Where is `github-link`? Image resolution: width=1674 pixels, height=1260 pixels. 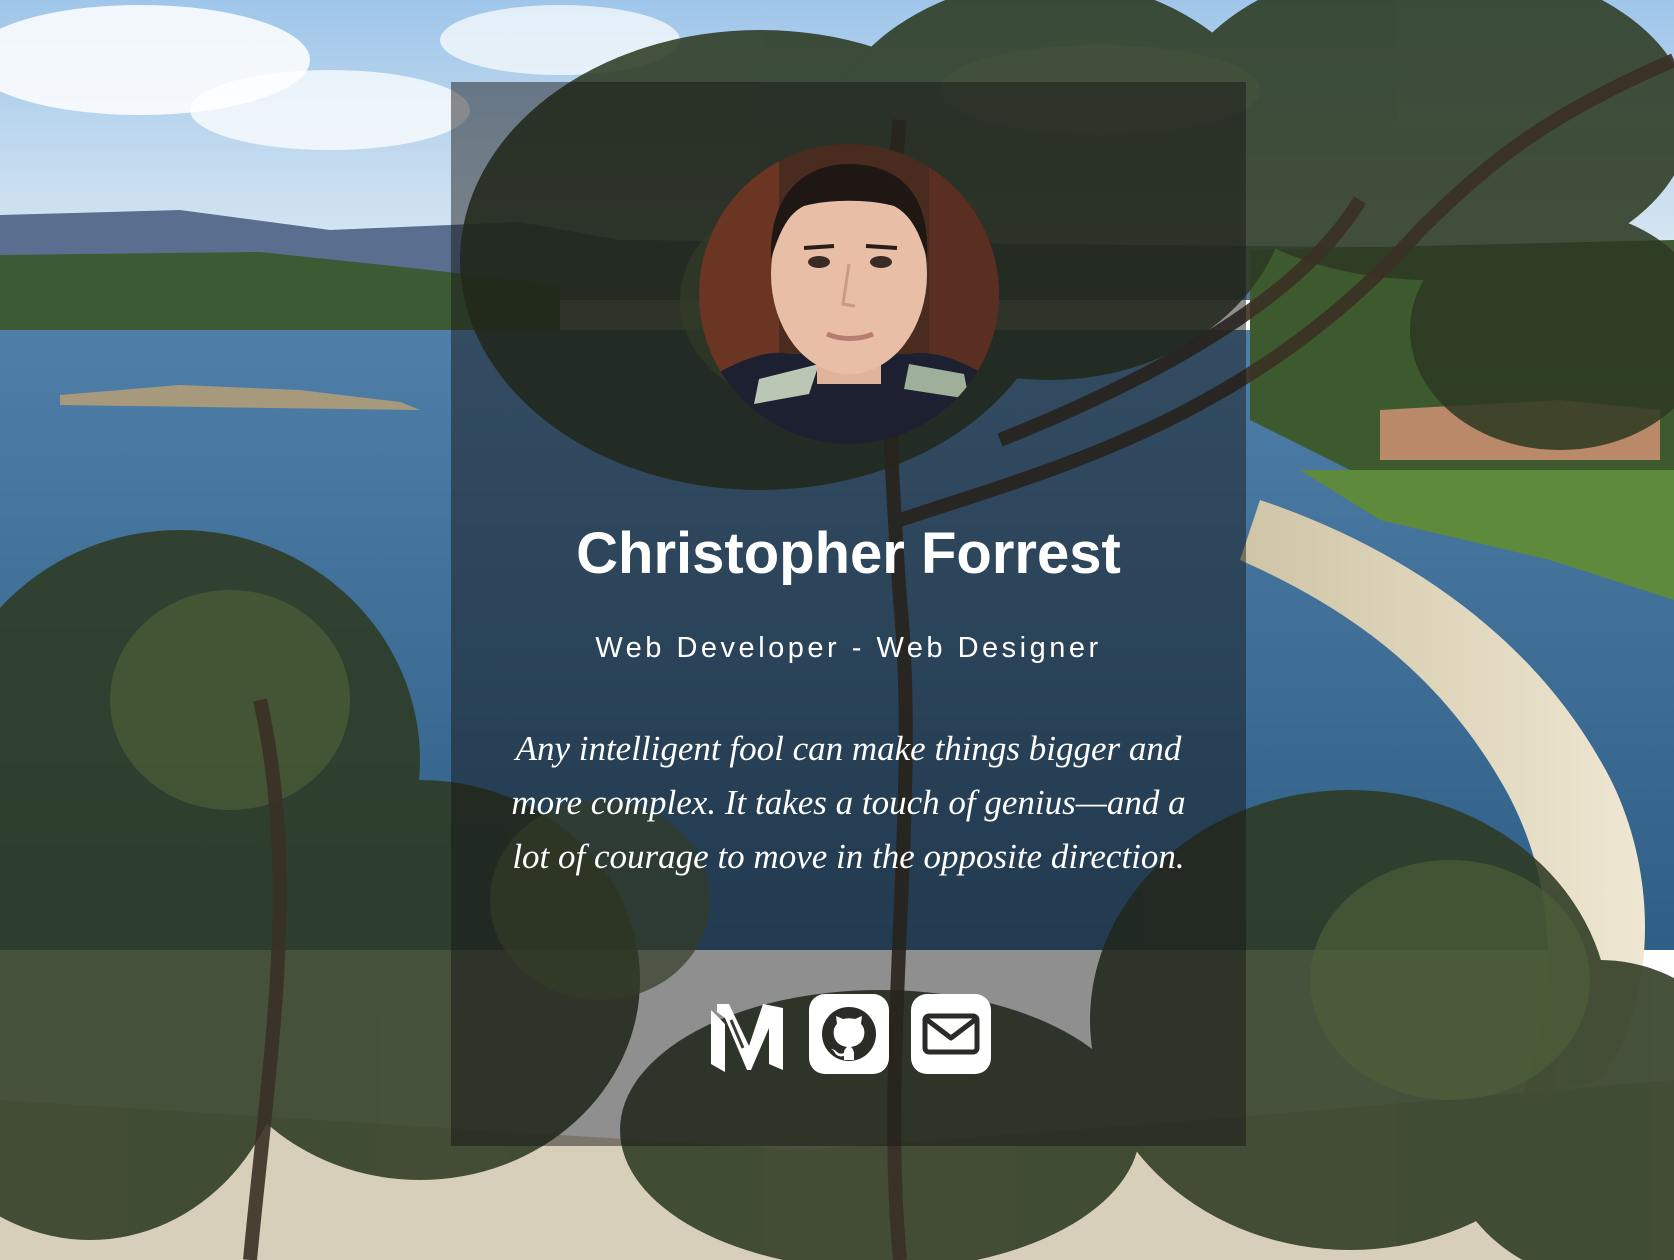
github-link is located at coordinates (848, 1034).